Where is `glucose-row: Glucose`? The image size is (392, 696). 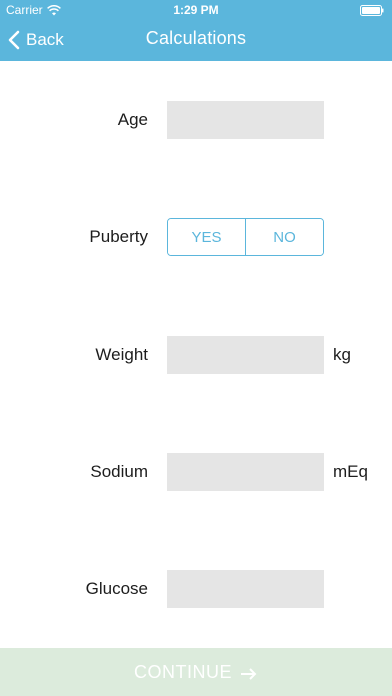
glucose-row: Glucose is located at coordinates (196, 589).